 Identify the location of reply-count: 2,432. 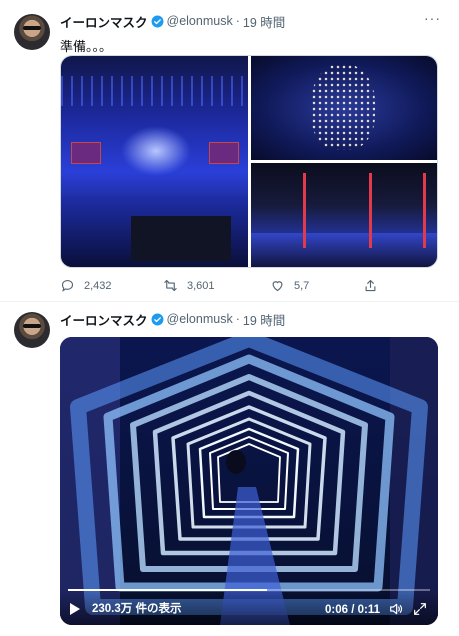
(98, 285).